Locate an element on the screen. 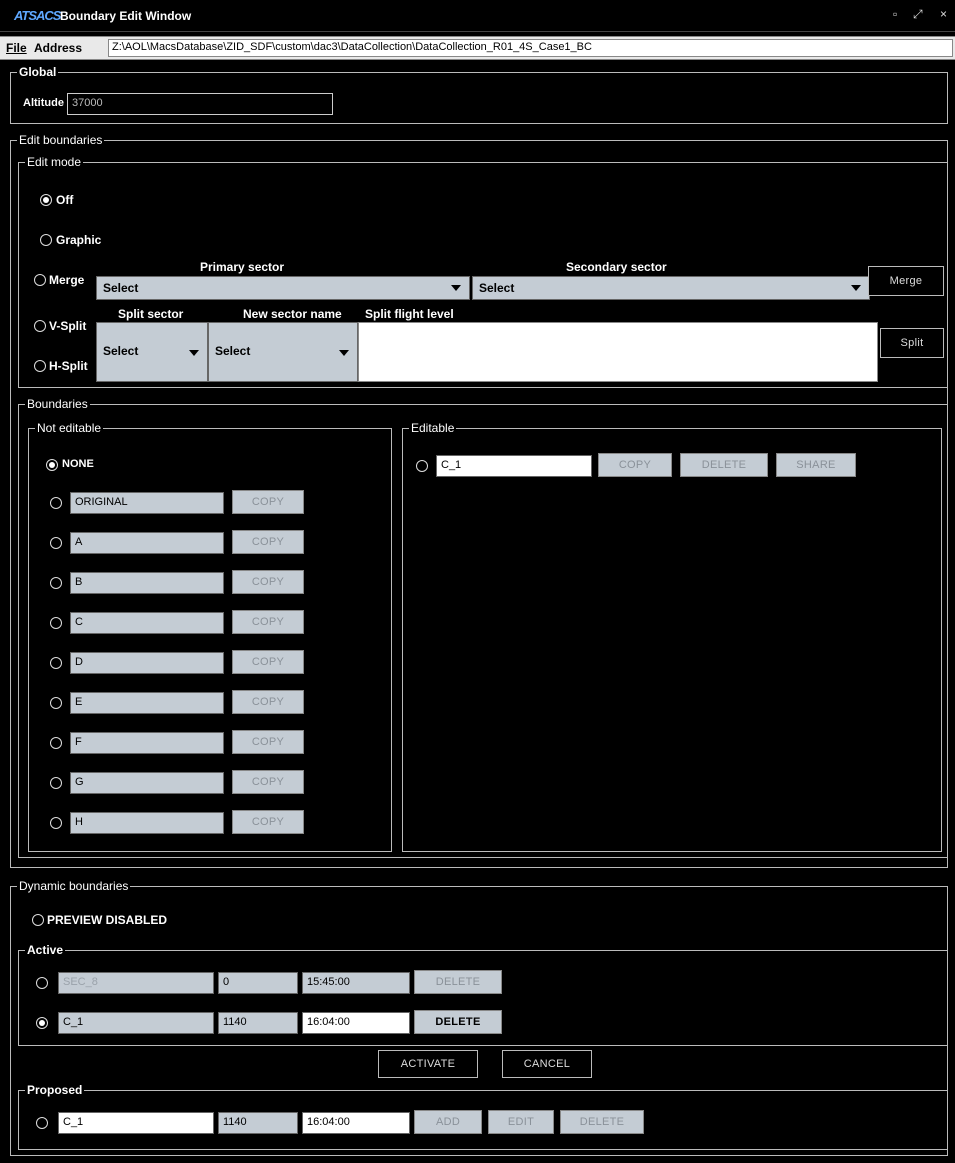 Image resolution: width=955 pixels, height=1163 pixels. secondary-sector-header: Secondary sector is located at coordinates (616, 267).